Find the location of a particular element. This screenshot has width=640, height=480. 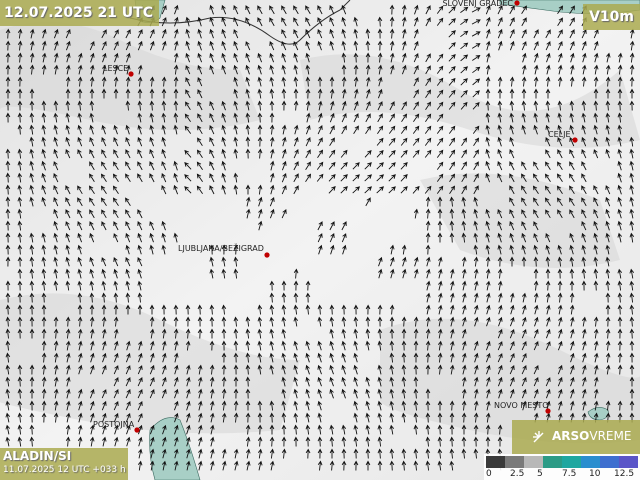

place-slovenj-gradec: SLOVENJ GRADEC is located at coordinates (481, 4).